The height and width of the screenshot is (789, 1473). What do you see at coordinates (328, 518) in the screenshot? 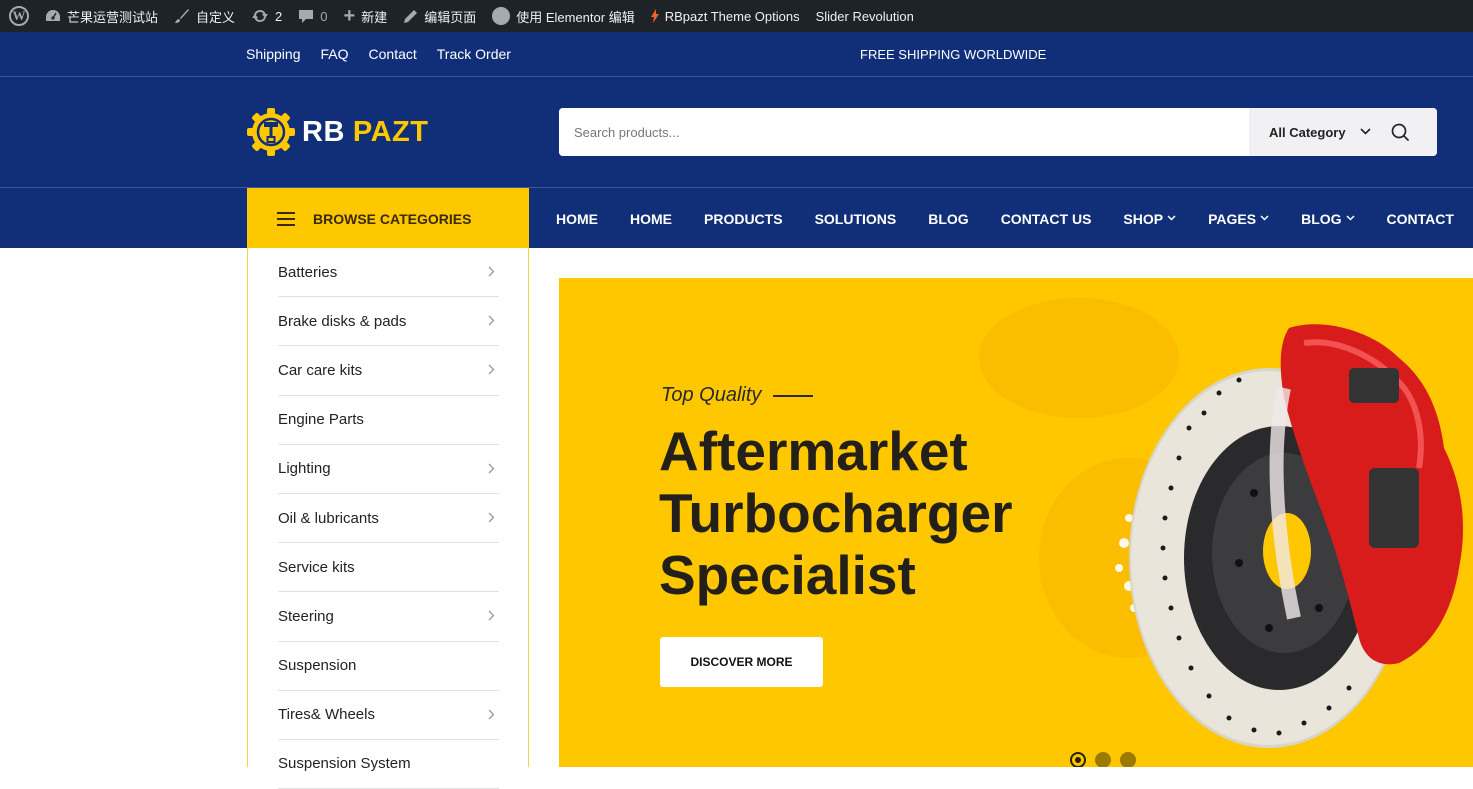
I see `category-label: Oil & lubricants` at bounding box center [328, 518].